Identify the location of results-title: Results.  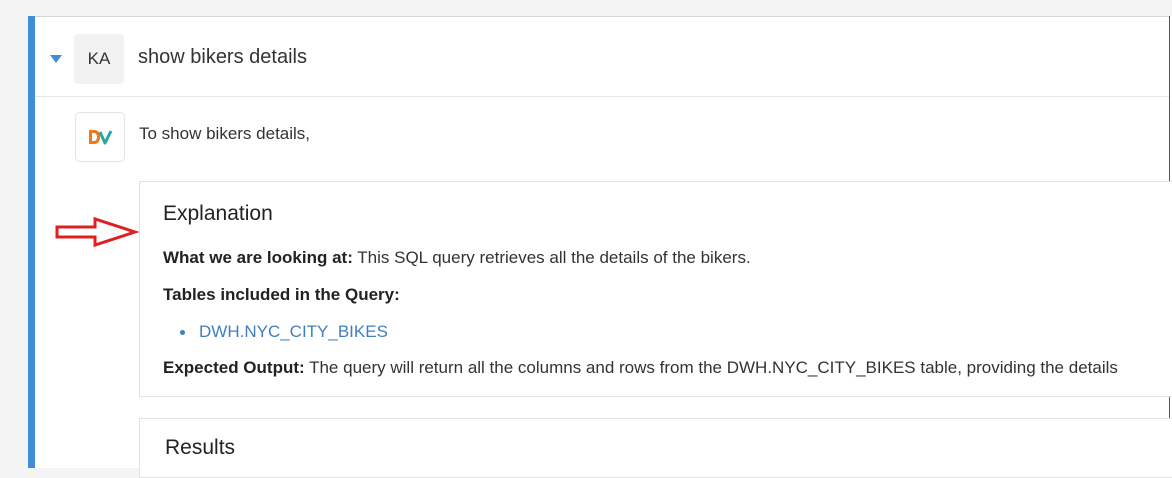
(200, 447).